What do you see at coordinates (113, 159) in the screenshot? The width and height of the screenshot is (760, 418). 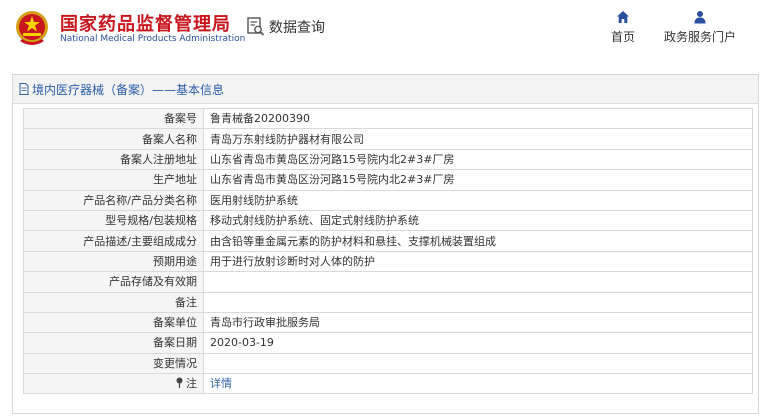 I see `field-label: 备案人注册地址` at bounding box center [113, 159].